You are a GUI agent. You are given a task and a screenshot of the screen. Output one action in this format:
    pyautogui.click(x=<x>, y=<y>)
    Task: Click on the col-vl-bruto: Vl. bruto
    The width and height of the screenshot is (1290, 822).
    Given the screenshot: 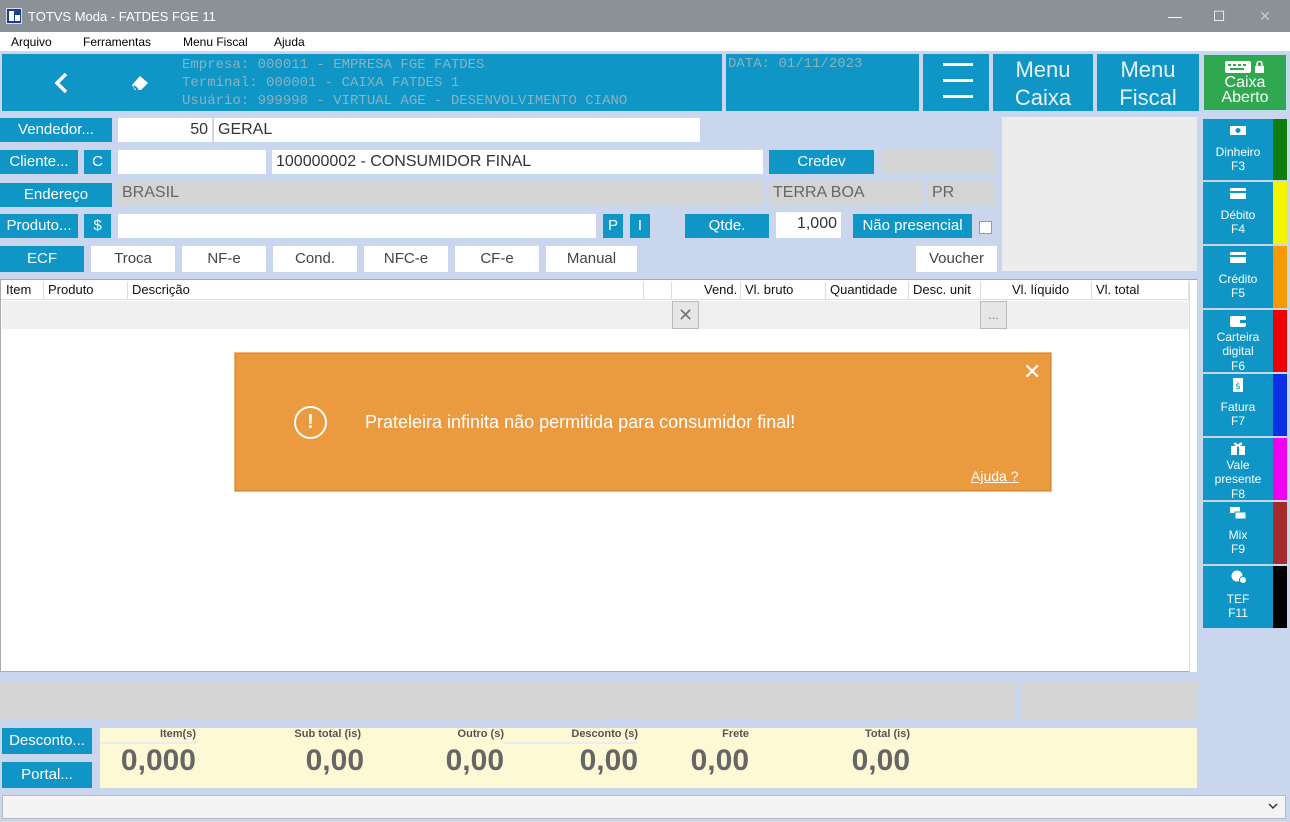 What is the action you would take?
    pyautogui.click(x=783, y=291)
    